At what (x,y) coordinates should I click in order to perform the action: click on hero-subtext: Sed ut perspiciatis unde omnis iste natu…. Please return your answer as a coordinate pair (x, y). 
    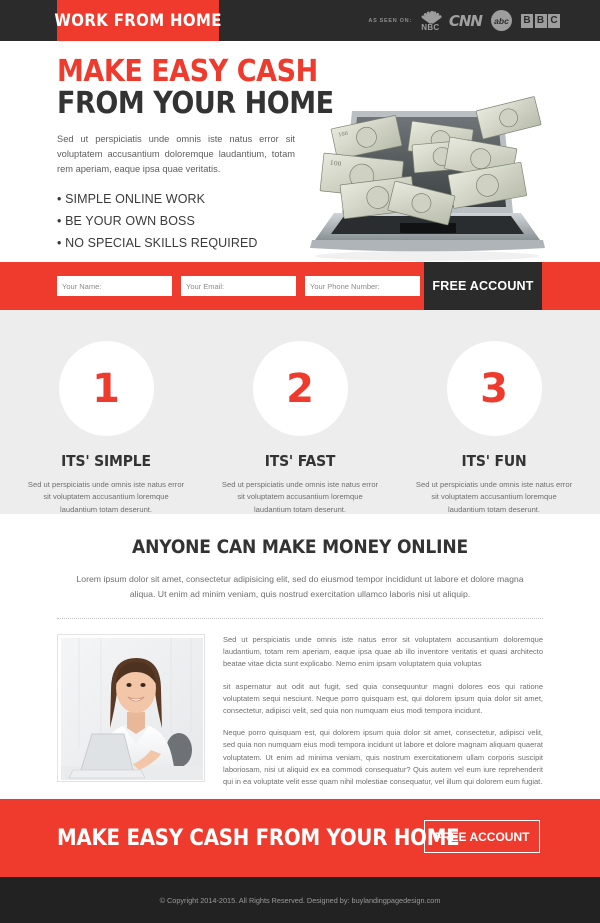
    Looking at the image, I should click on (176, 154).